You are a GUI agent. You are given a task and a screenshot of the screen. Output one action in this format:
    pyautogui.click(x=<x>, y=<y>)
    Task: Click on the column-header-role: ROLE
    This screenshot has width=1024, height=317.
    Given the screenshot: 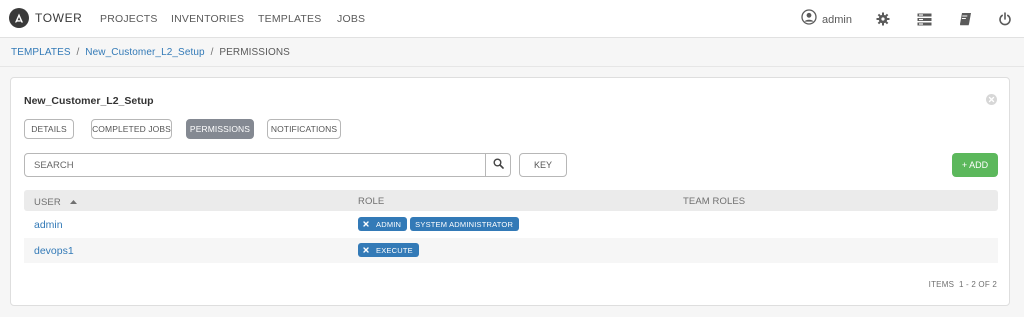 What is the action you would take?
    pyautogui.click(x=371, y=201)
    